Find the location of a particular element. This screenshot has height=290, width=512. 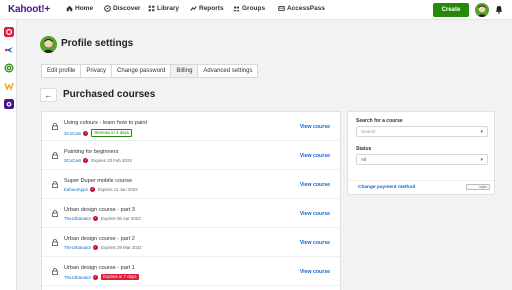

course-title: Painting for beginners is located at coordinates (91, 152).